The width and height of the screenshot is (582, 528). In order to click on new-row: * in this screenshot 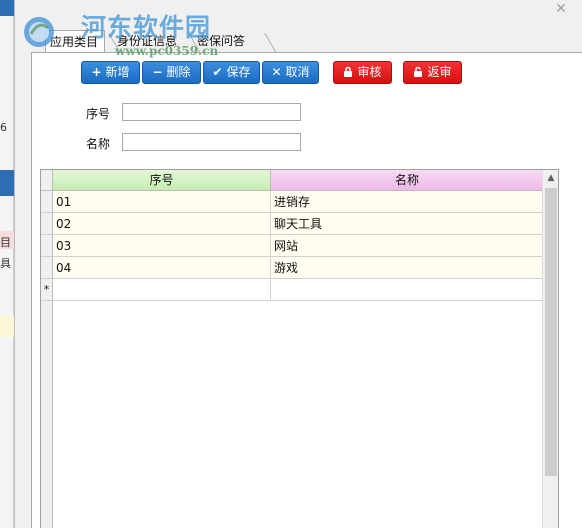, I will do `click(292, 290)`.